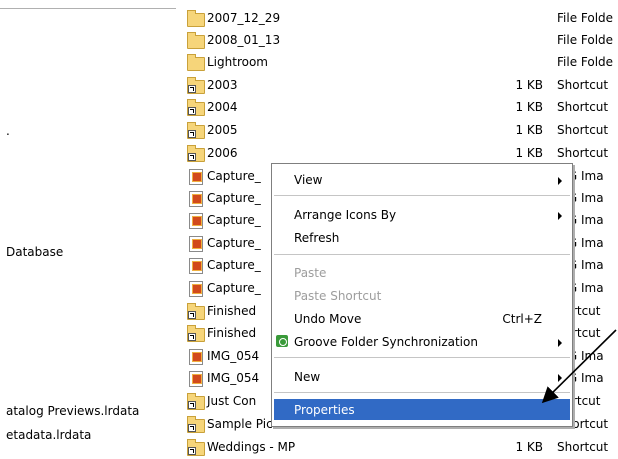 The width and height of the screenshot is (618, 459). I want to click on annotation-arrow, so click(579, 366).